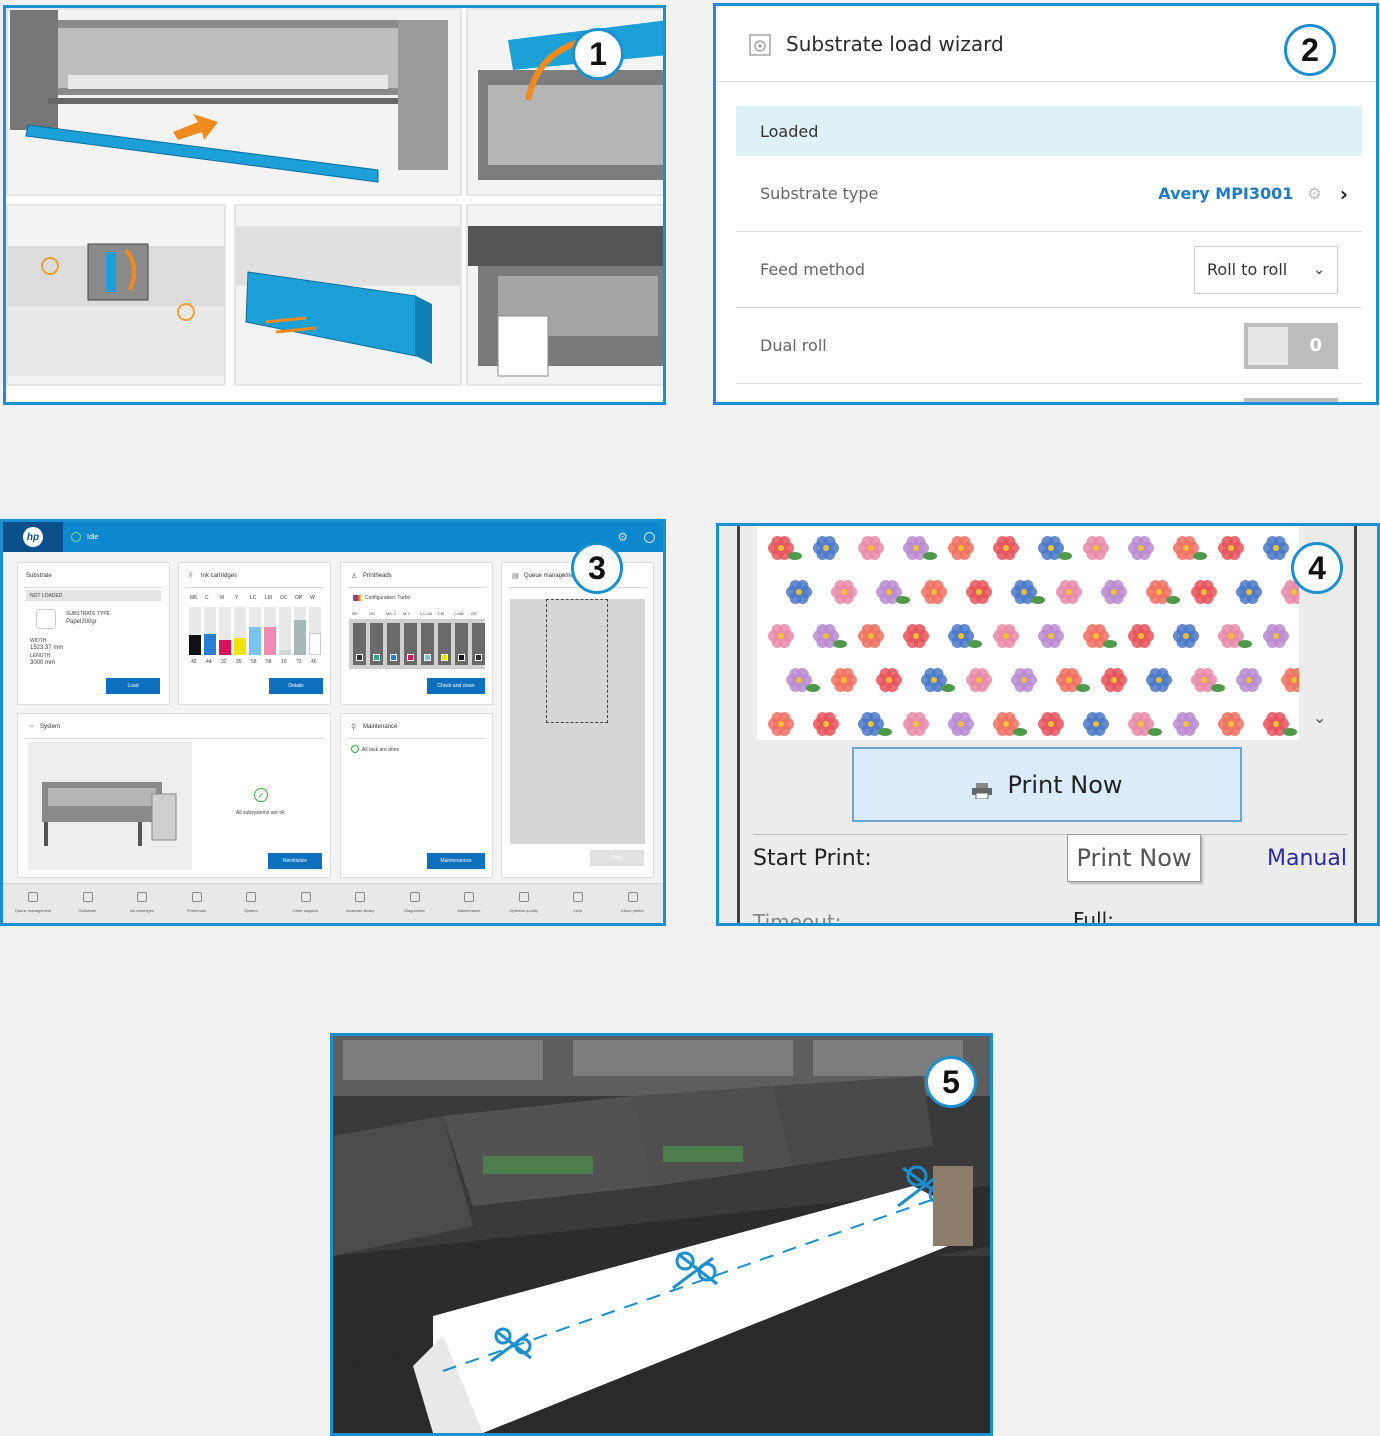 Image resolution: width=1380 pixels, height=1436 pixels. I want to click on dual-roll-toggle: 0, so click(1291, 345).